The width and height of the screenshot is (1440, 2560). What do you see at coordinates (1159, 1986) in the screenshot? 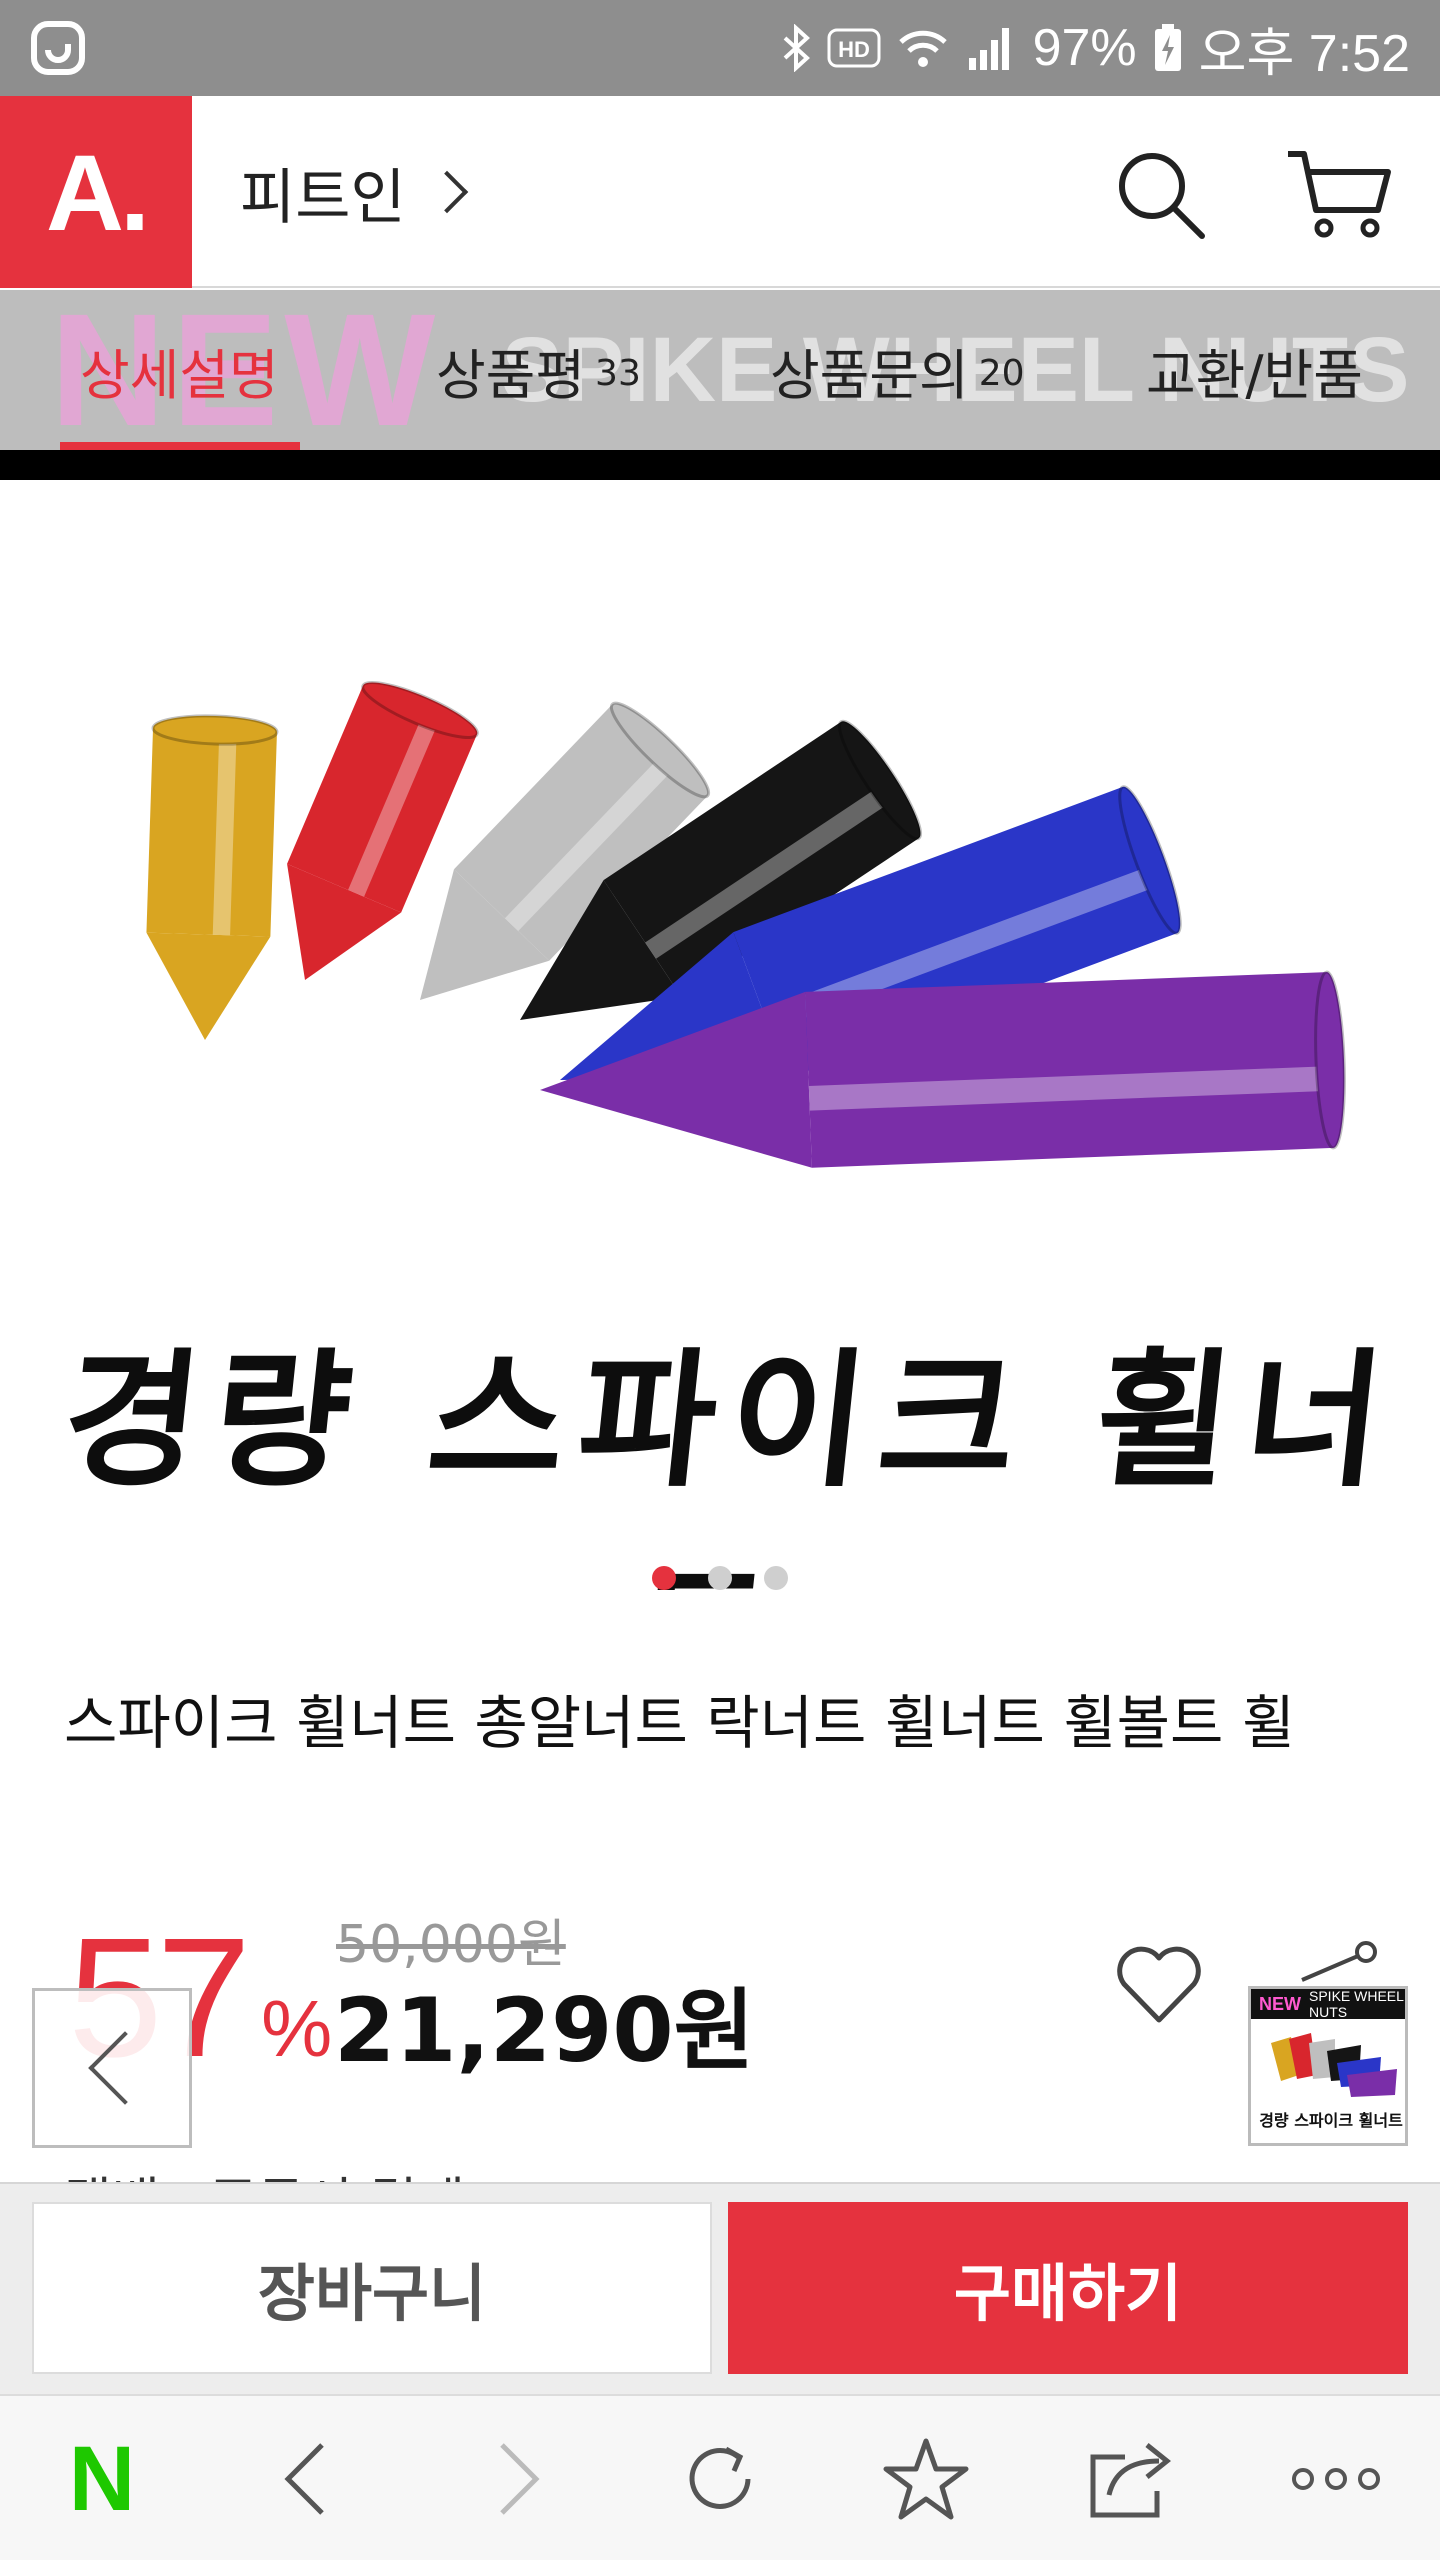
I see `heart-icon` at bounding box center [1159, 1986].